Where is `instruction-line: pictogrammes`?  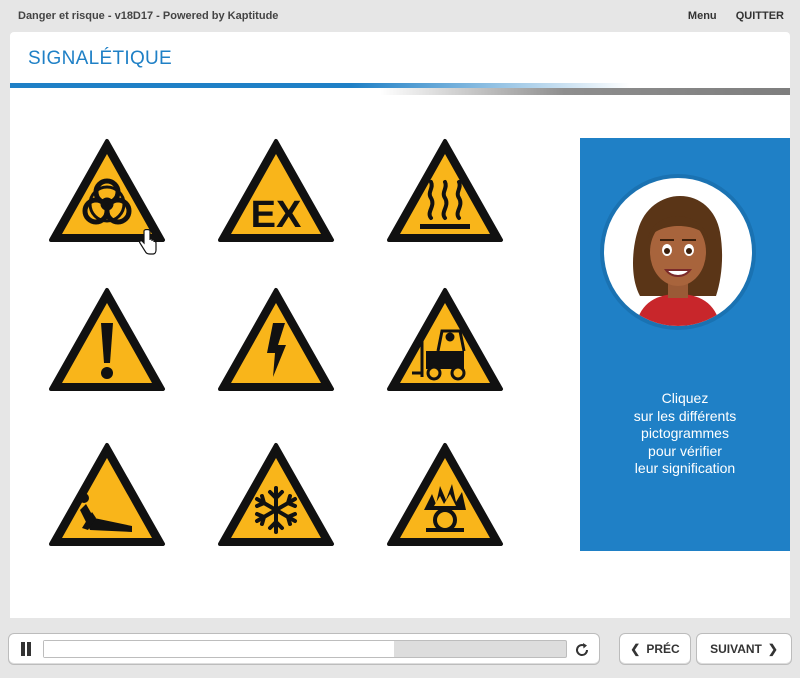 instruction-line: pictogrammes is located at coordinates (685, 433).